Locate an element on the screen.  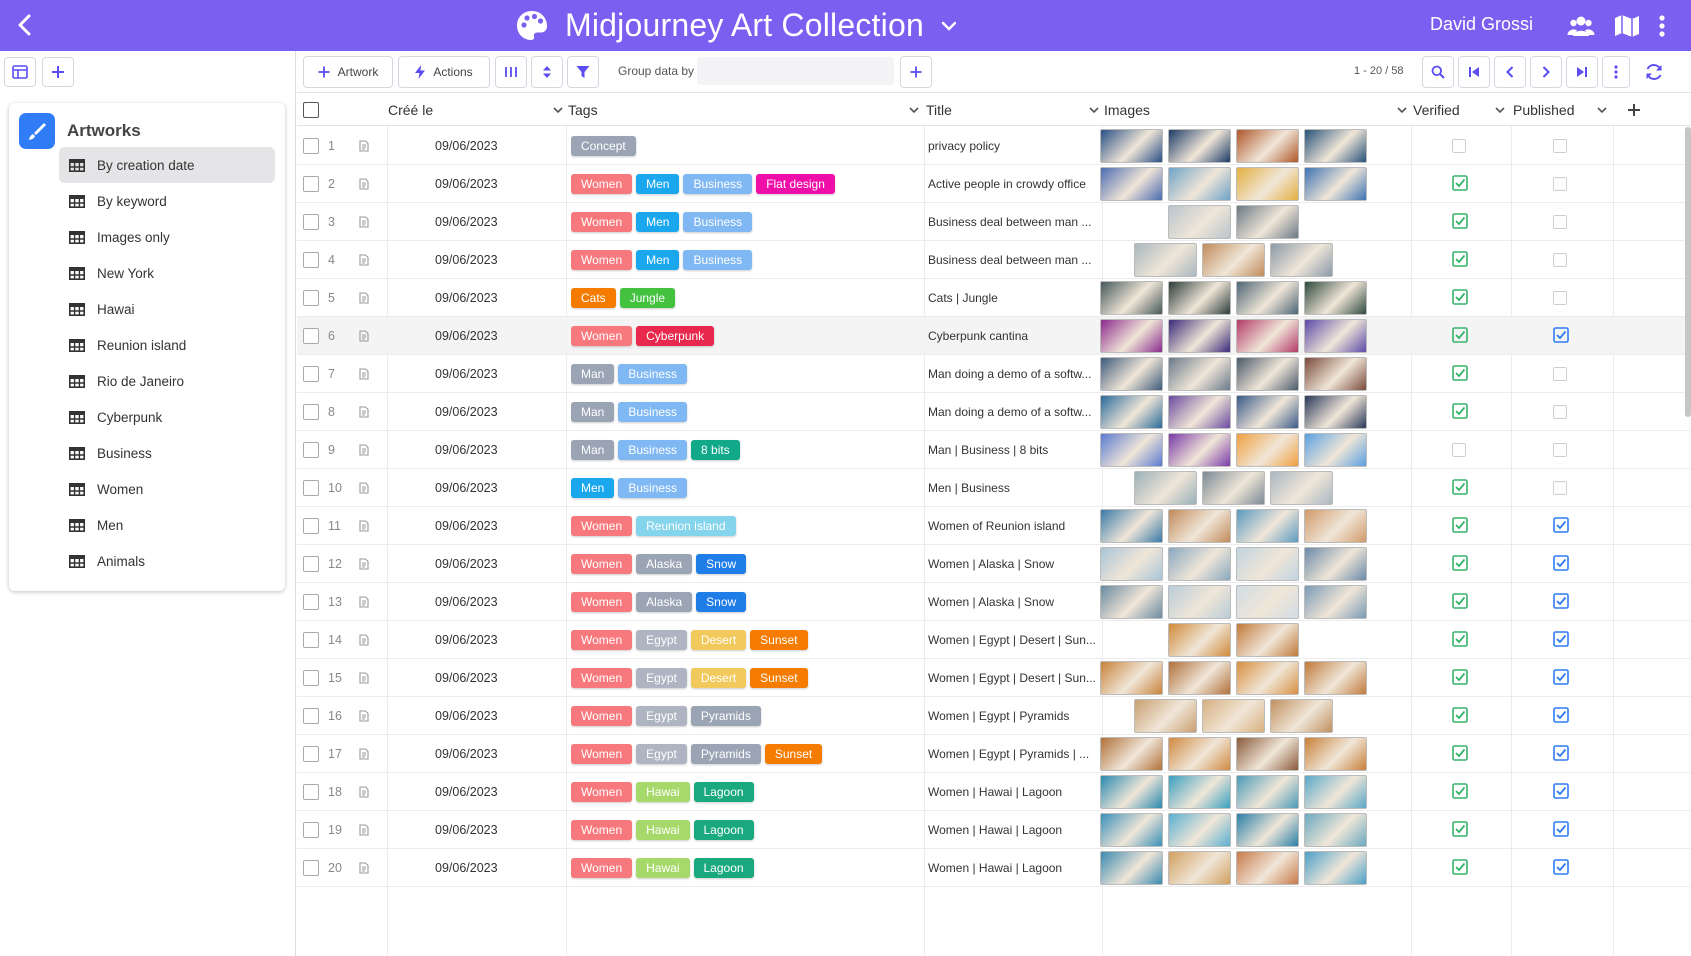
tag-badge: Hawai is located at coordinates (663, 792).